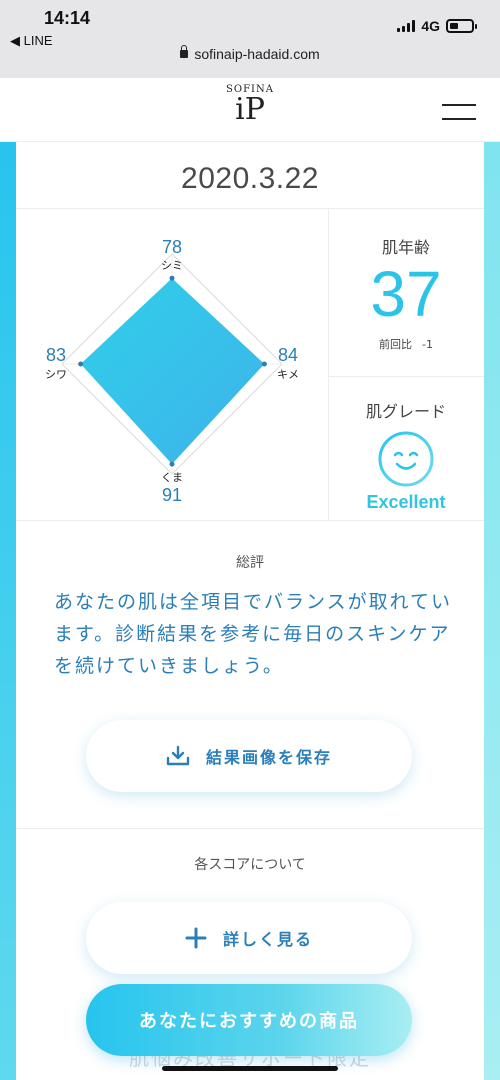 This screenshot has height=1080, width=500. What do you see at coordinates (288, 374) in the screenshot?
I see `radar-label-right: キメ` at bounding box center [288, 374].